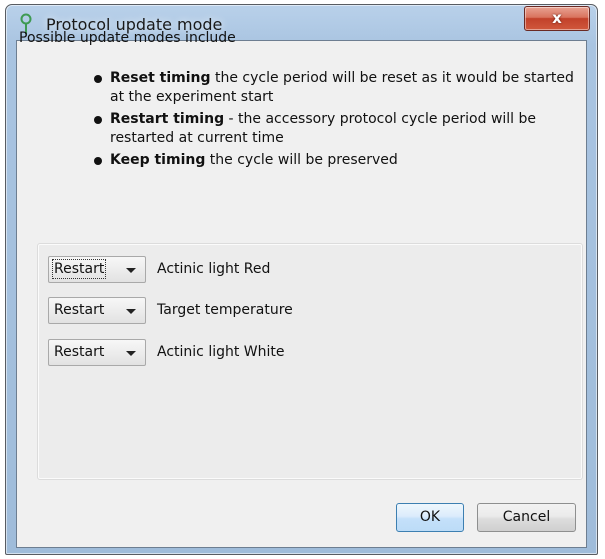  What do you see at coordinates (167, 119) in the screenshot?
I see `mode-name: Restart timing` at bounding box center [167, 119].